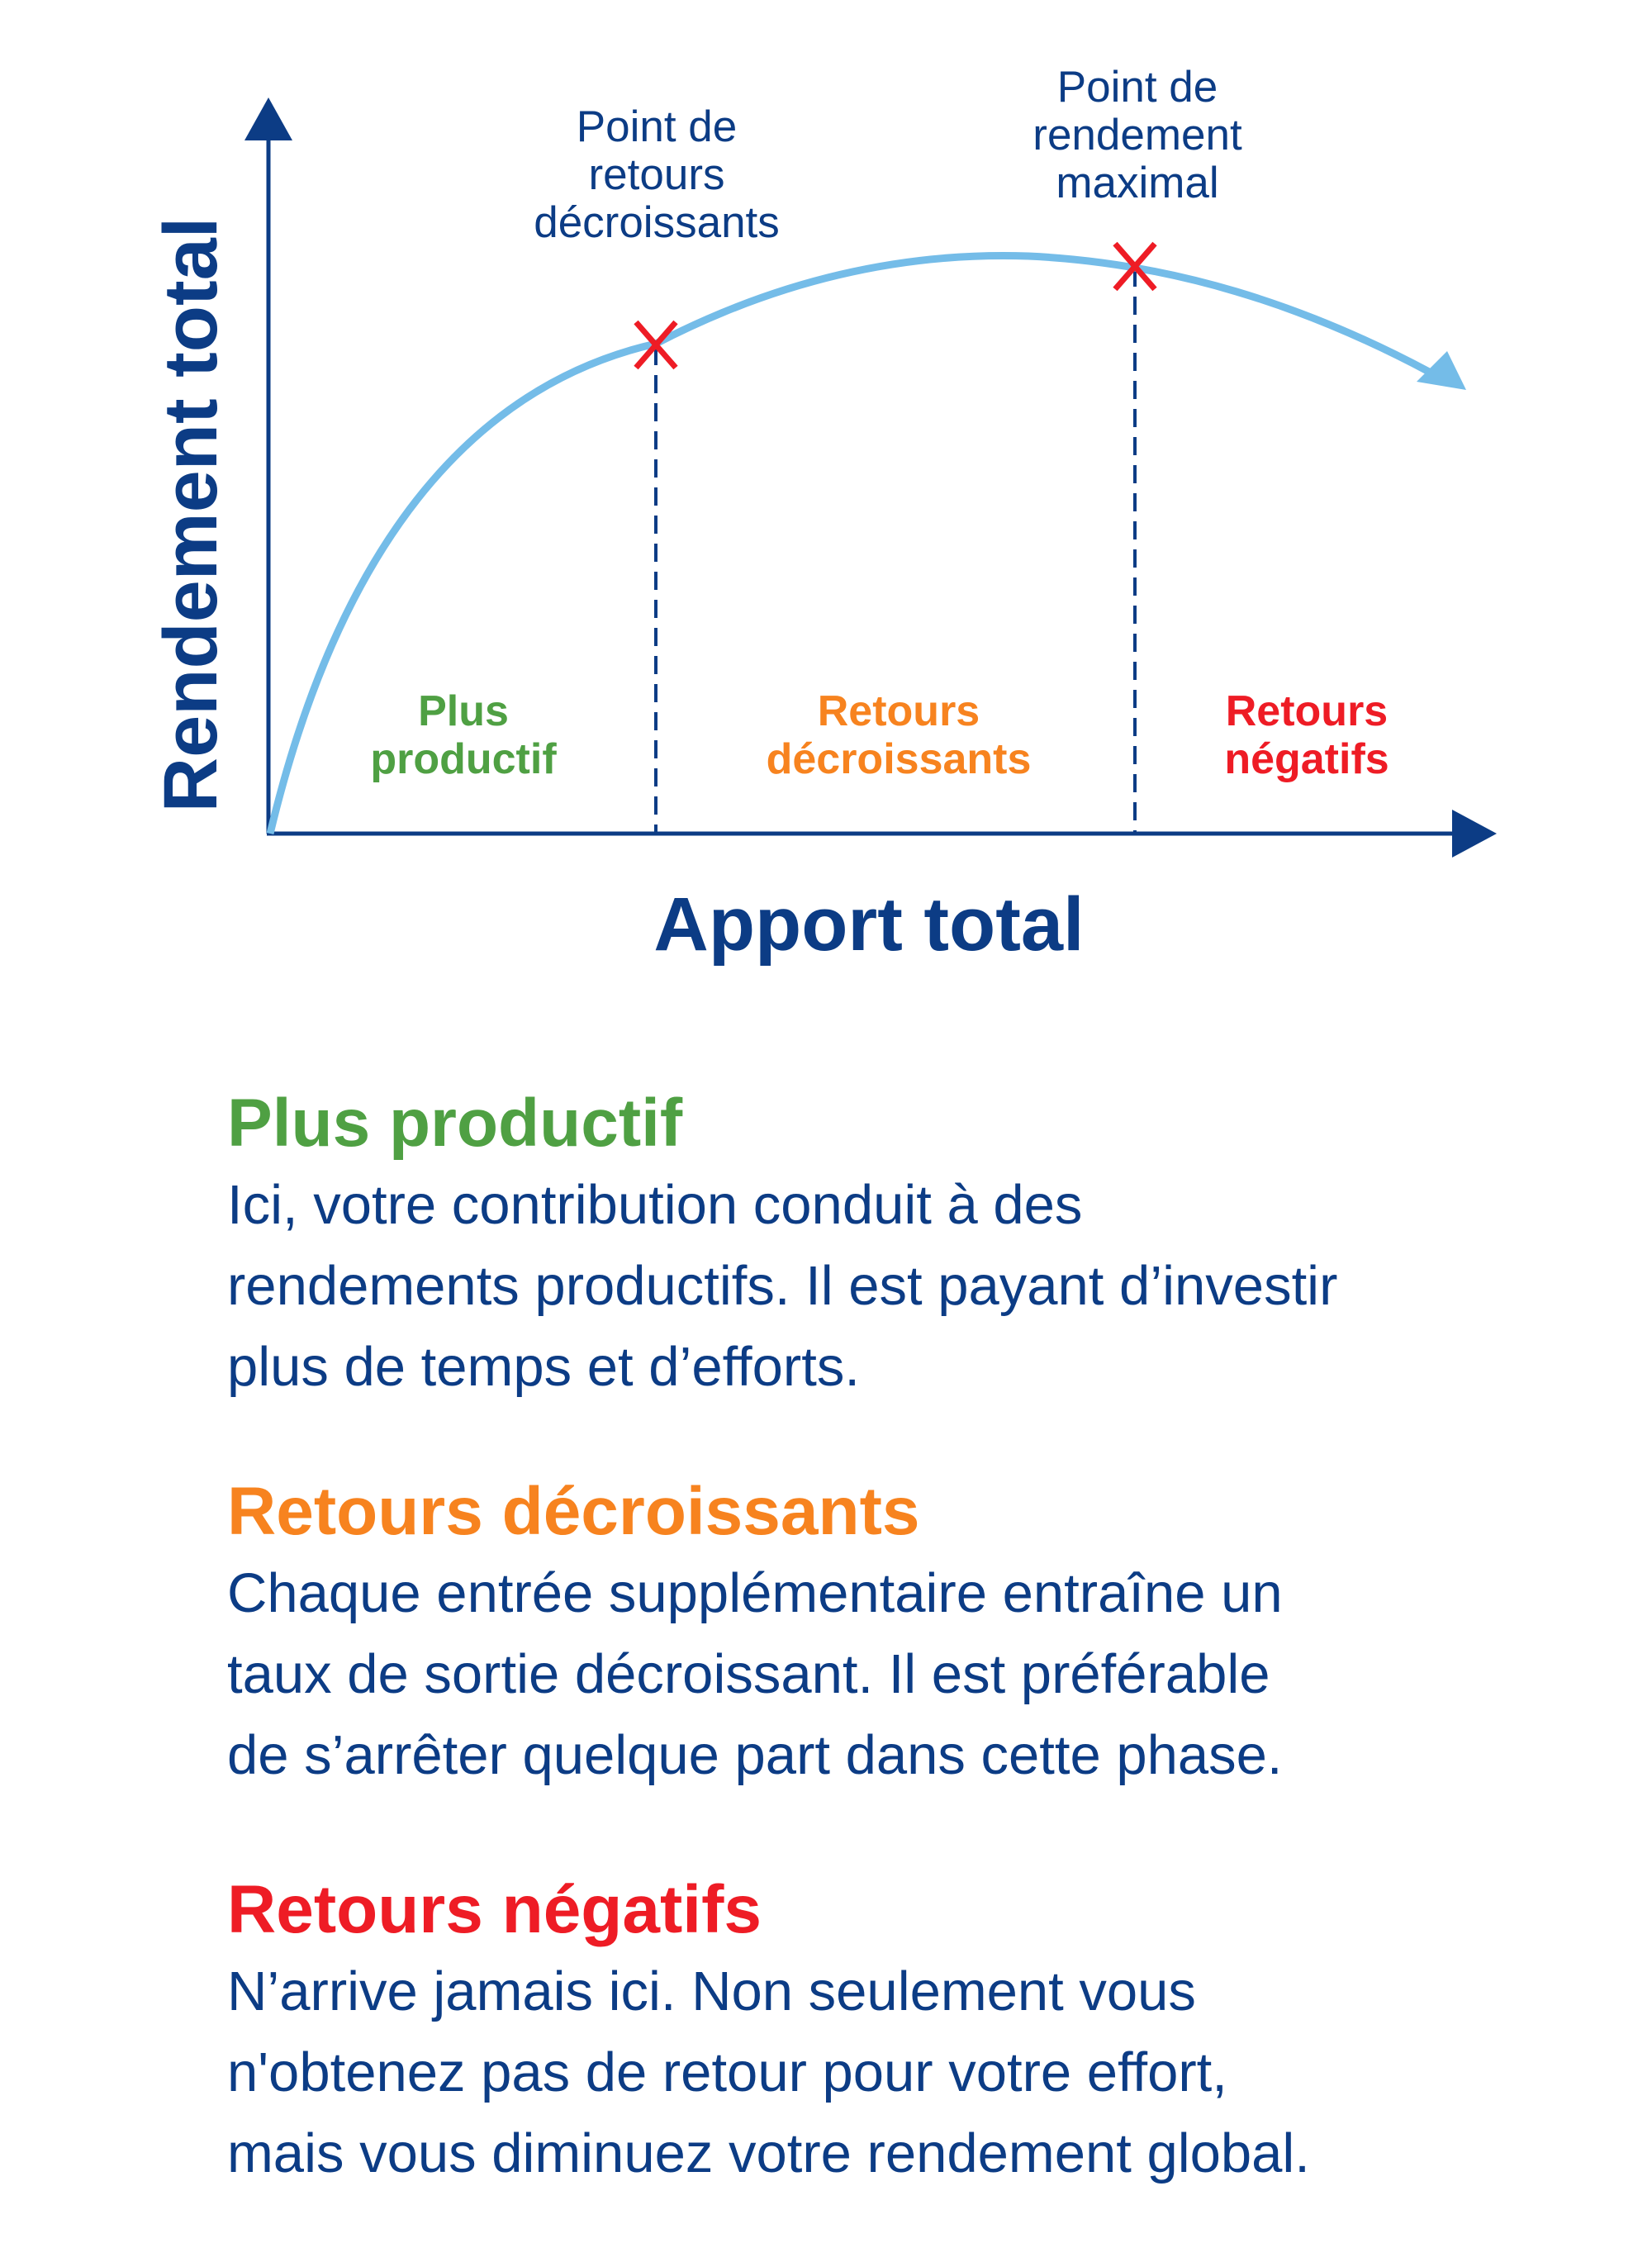 This screenshot has height=2262, width=1652. I want to click on section-title: Retours décroissants, so click(573, 1511).